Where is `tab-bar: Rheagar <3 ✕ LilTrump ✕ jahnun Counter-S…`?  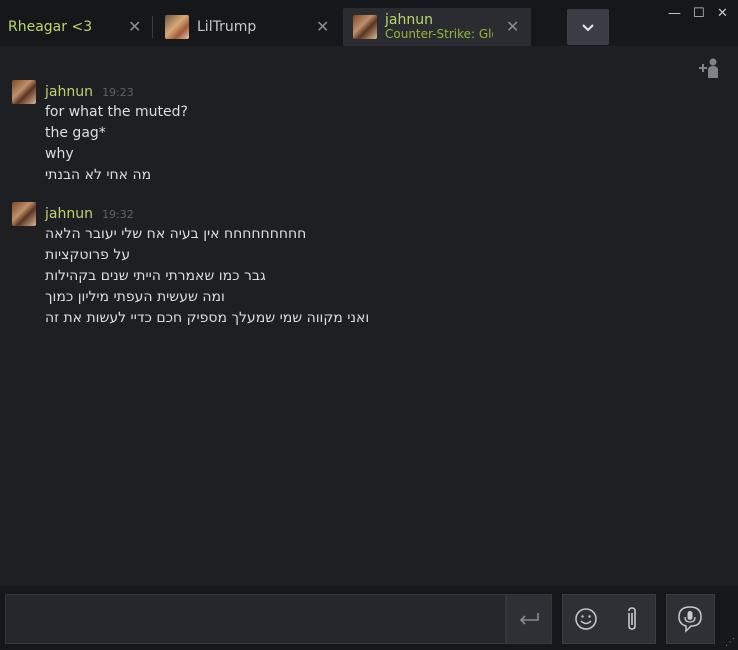 tab-bar: Rheagar <3 ✕ LilTrump ✕ jahnun Counter-S… is located at coordinates (369, 23).